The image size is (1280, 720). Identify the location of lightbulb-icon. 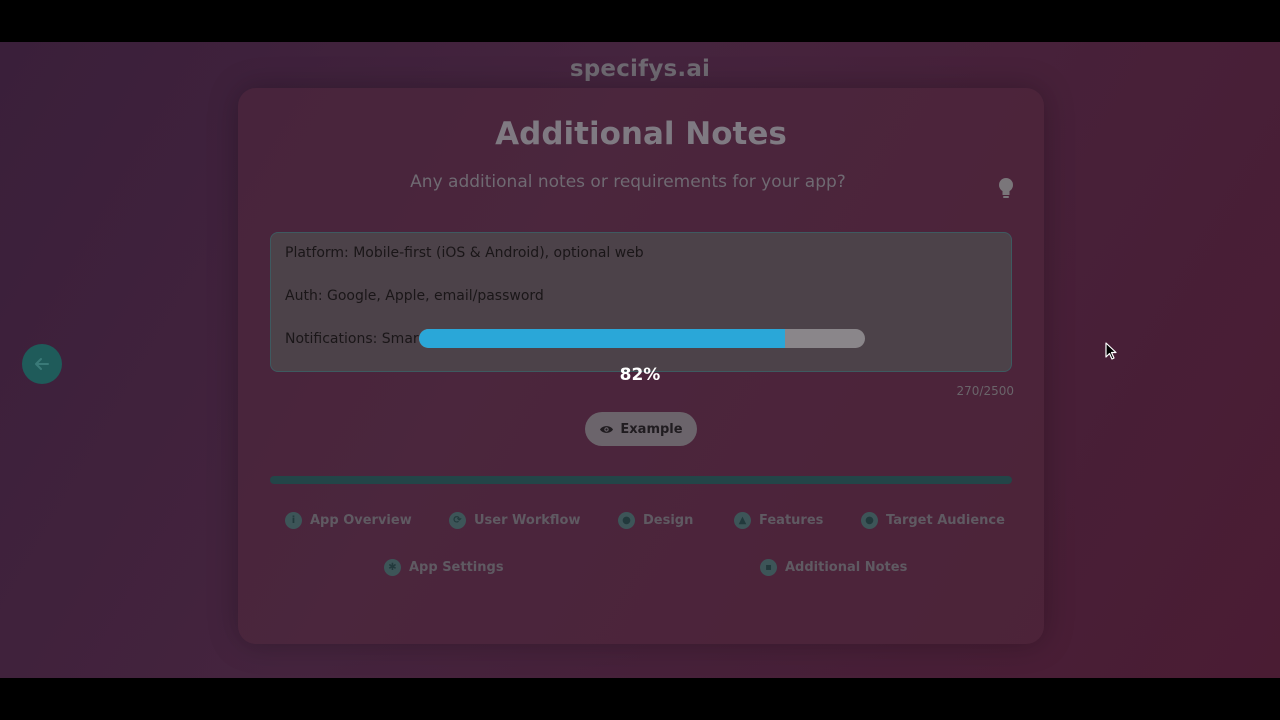
(1006, 189).